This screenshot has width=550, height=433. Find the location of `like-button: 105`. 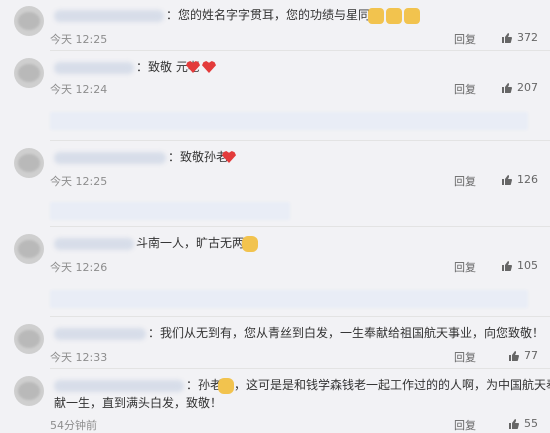

like-button: 105 is located at coordinates (519, 265).